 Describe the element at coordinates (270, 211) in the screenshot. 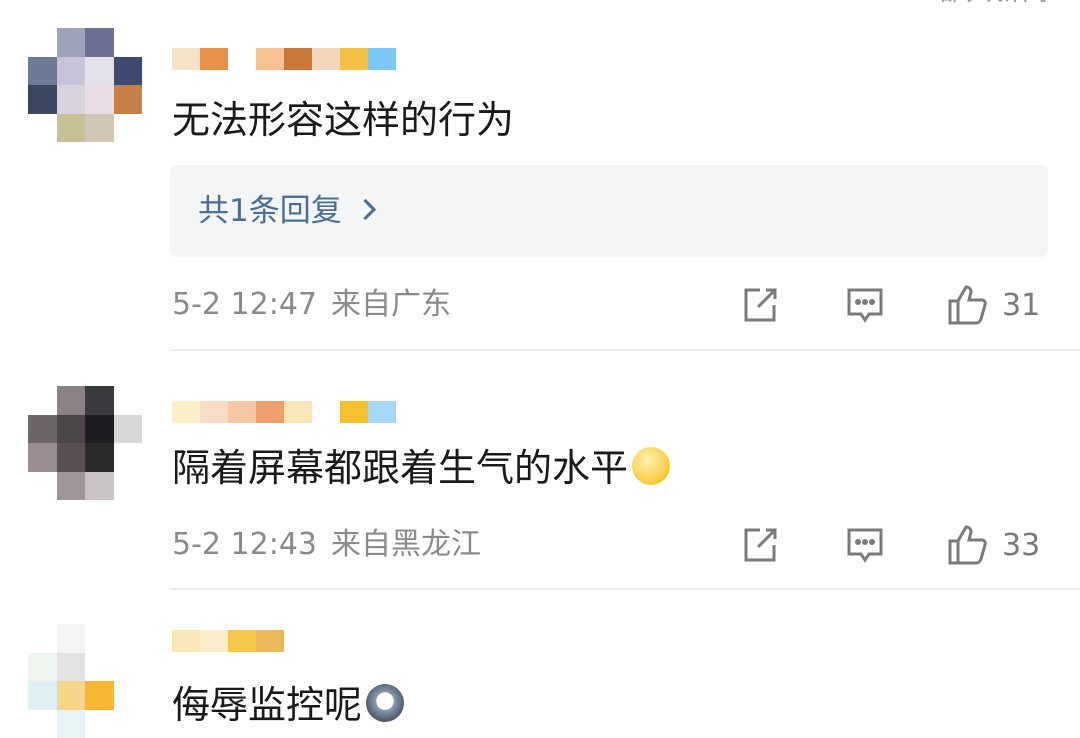

I see `replies-label: 共1条回复` at that location.